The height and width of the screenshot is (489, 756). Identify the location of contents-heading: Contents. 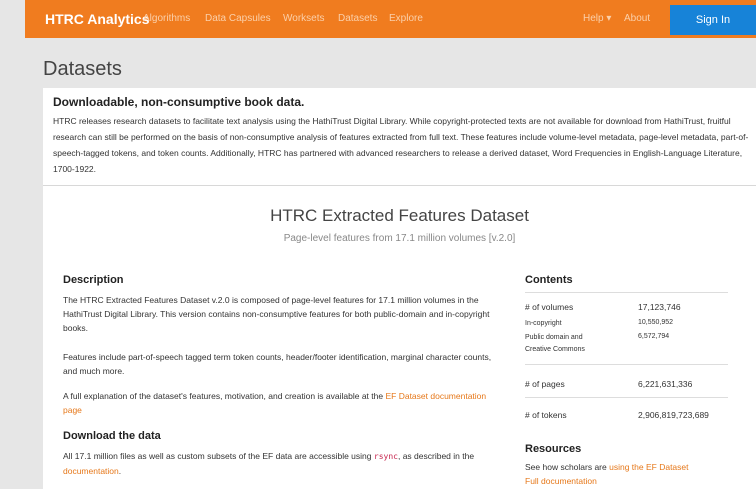
(549, 280).